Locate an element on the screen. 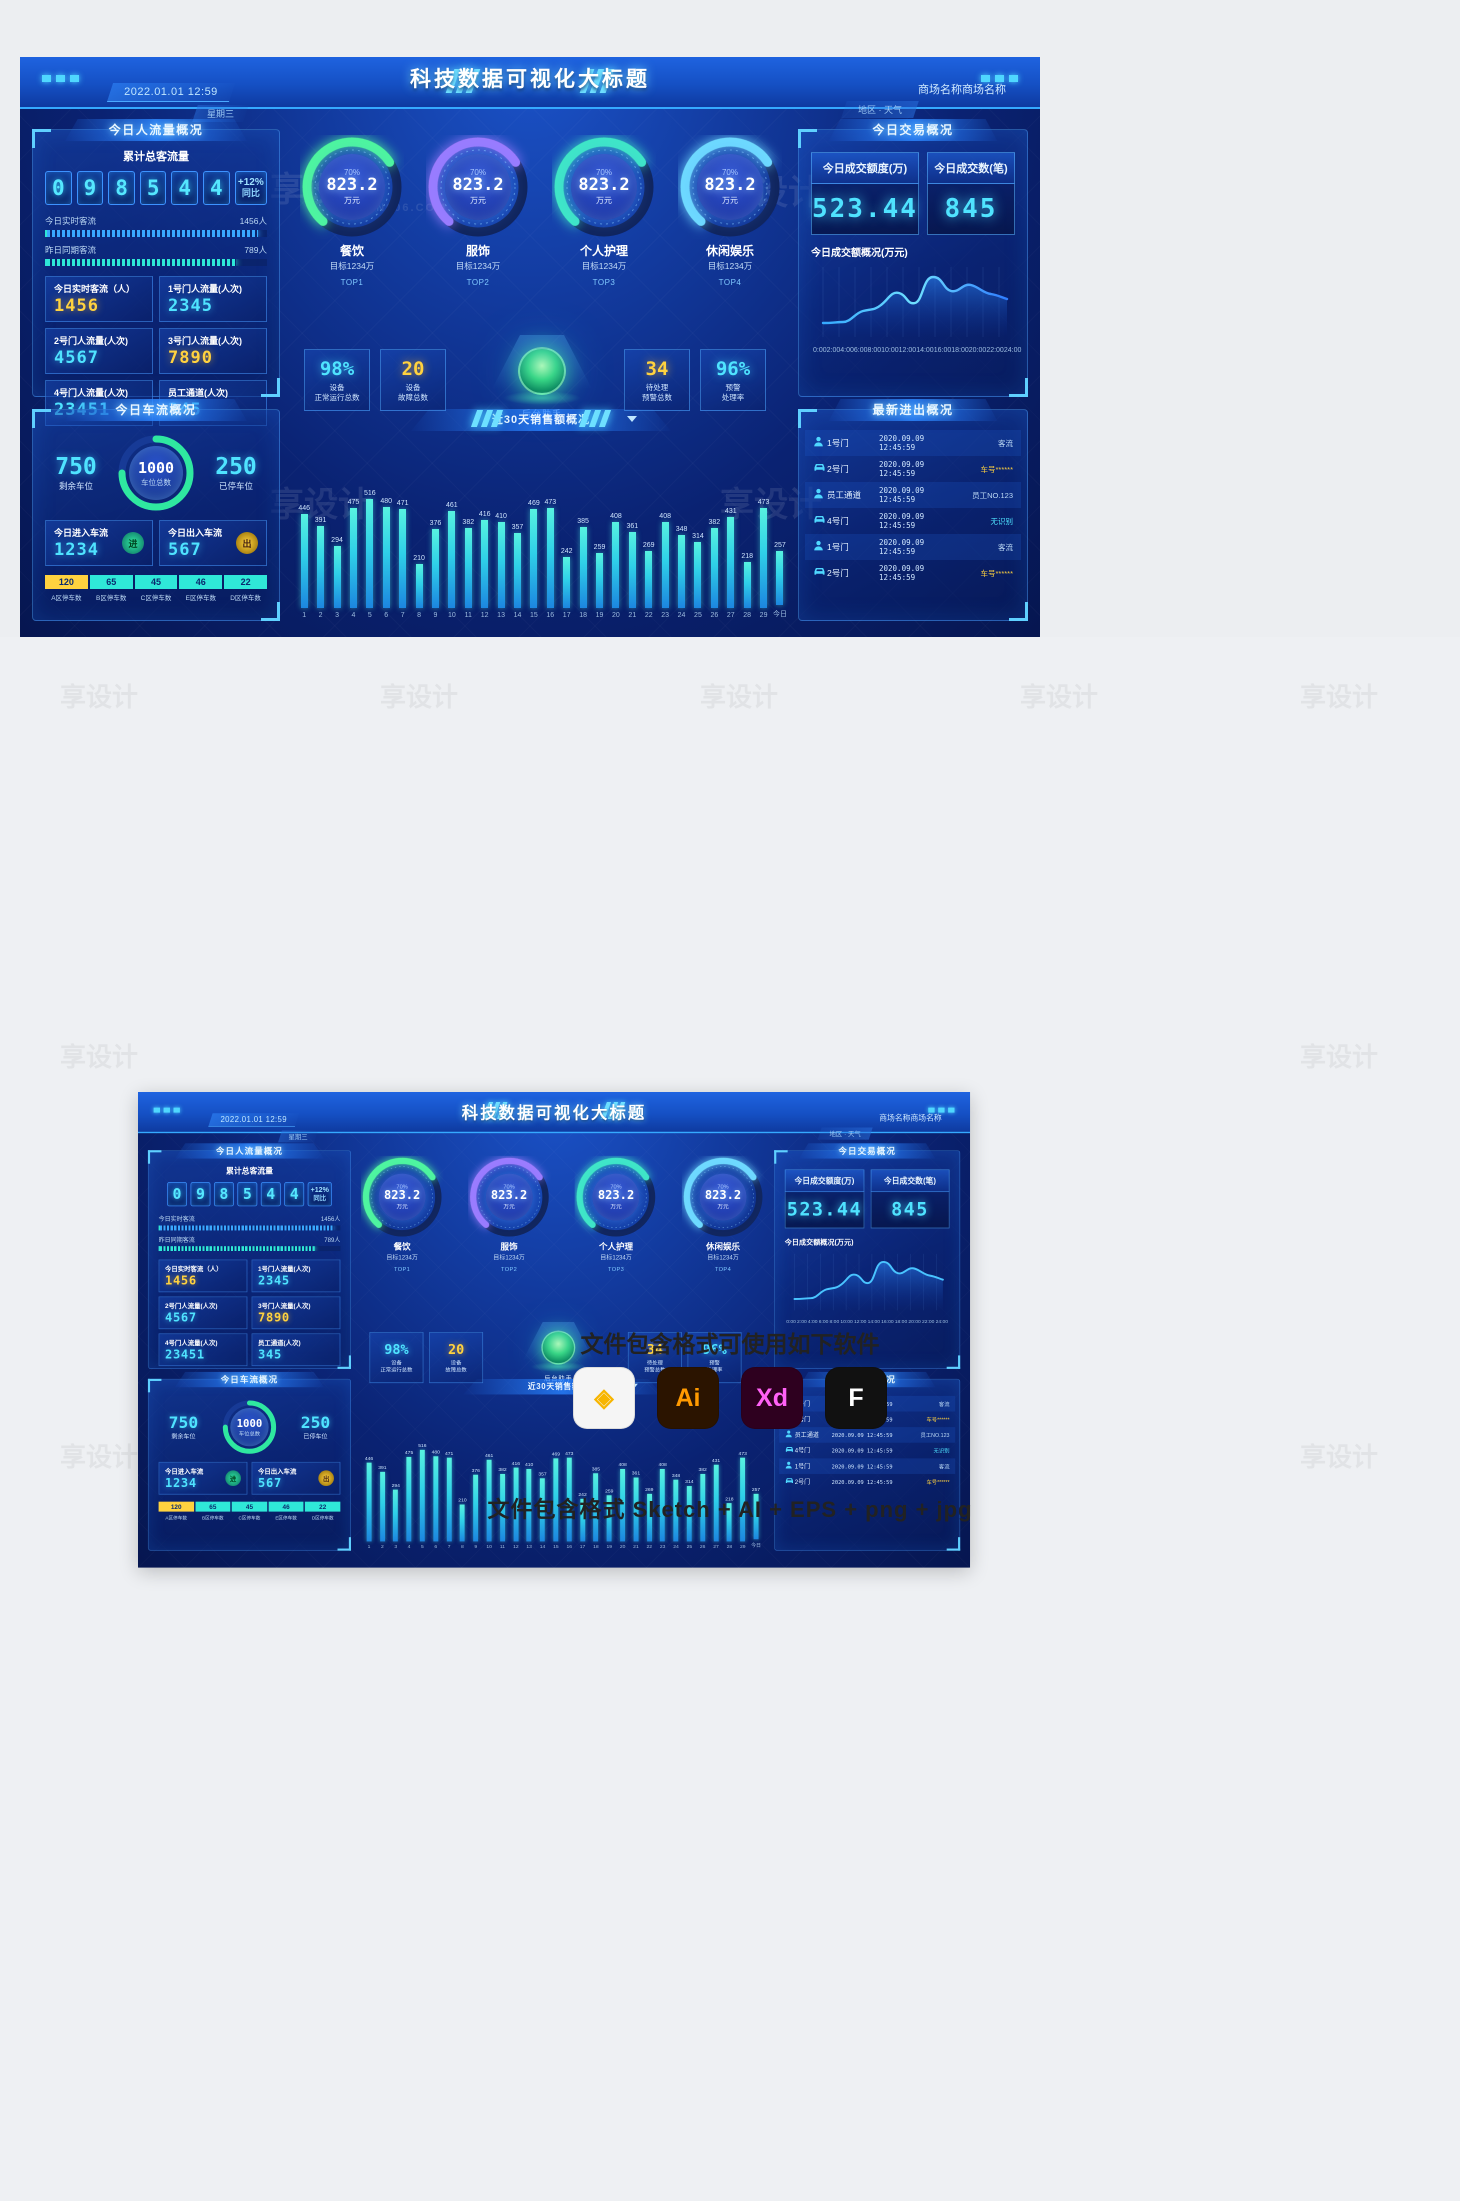 The height and width of the screenshot is (2201, 1460). bar-value: 382 is located at coordinates (714, 522).